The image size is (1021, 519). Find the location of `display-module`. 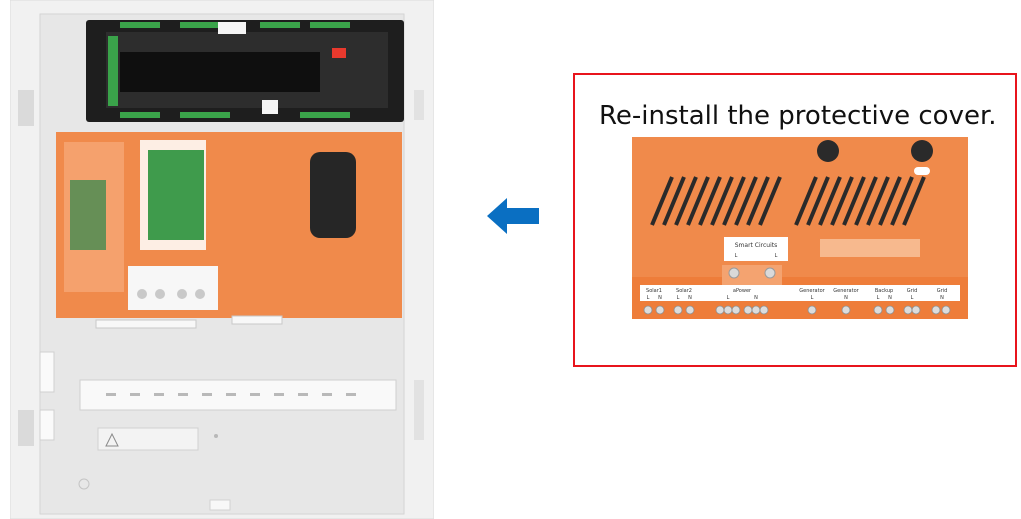

display-module is located at coordinates (220, 72).